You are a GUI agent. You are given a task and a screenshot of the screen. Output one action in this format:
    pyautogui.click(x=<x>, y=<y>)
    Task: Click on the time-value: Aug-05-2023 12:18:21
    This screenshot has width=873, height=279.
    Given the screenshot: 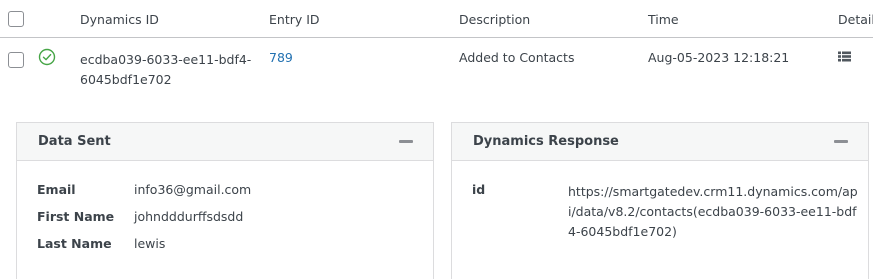 What is the action you would take?
    pyautogui.click(x=719, y=57)
    